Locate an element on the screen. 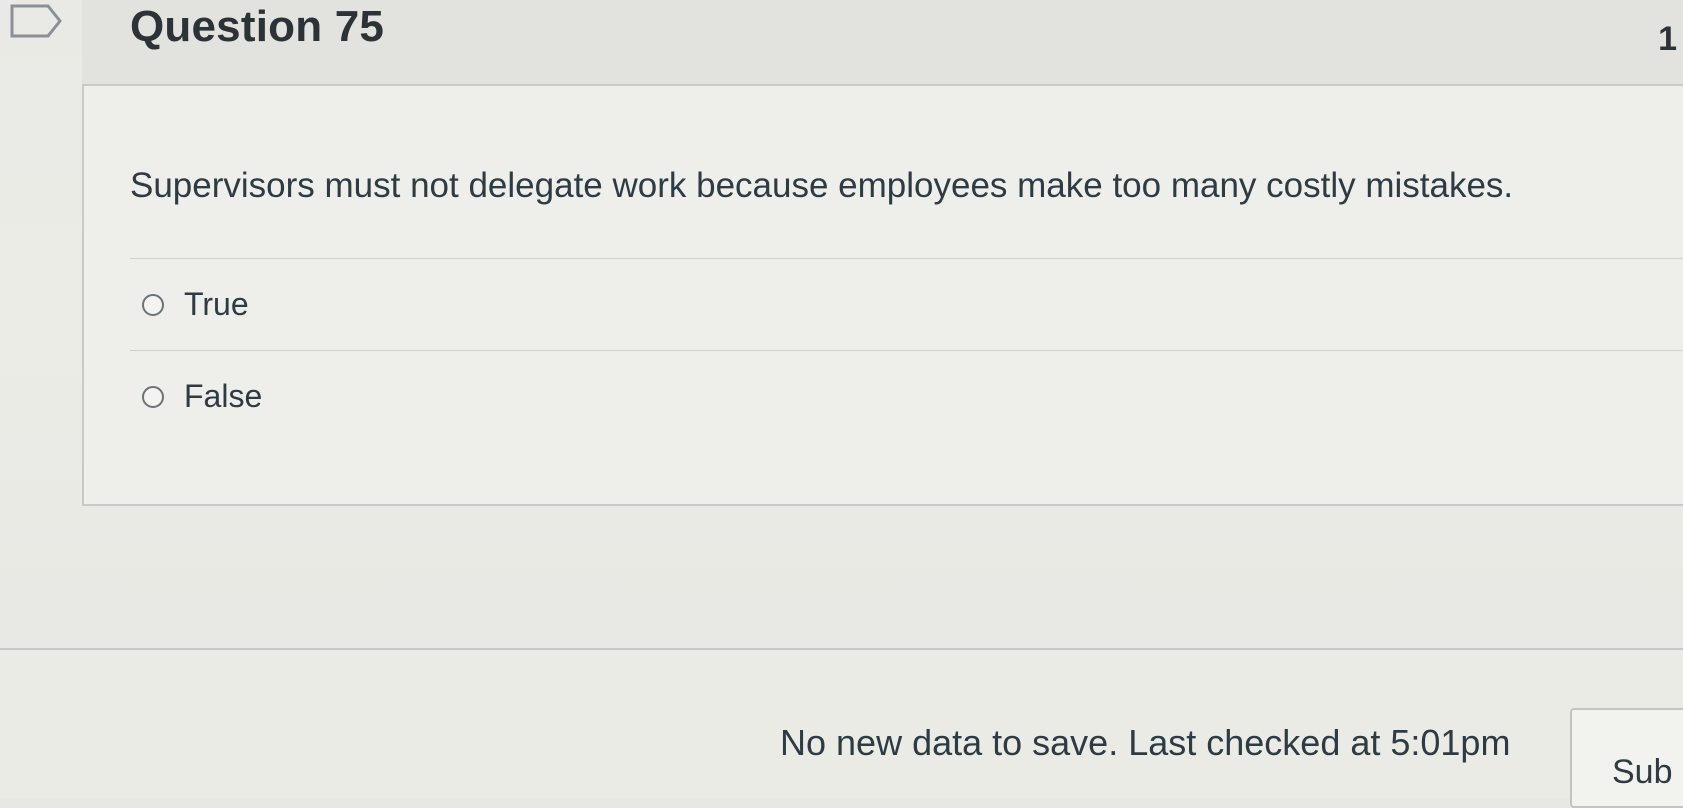 This screenshot has height=808, width=1683. answer-option-true: True is located at coordinates (906, 304).